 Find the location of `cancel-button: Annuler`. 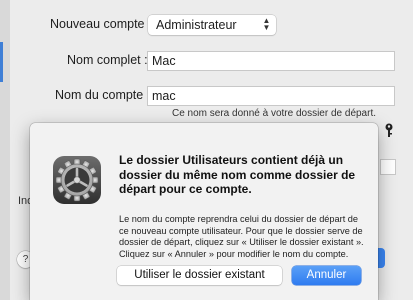

cancel-button: Annuler is located at coordinates (326, 275).